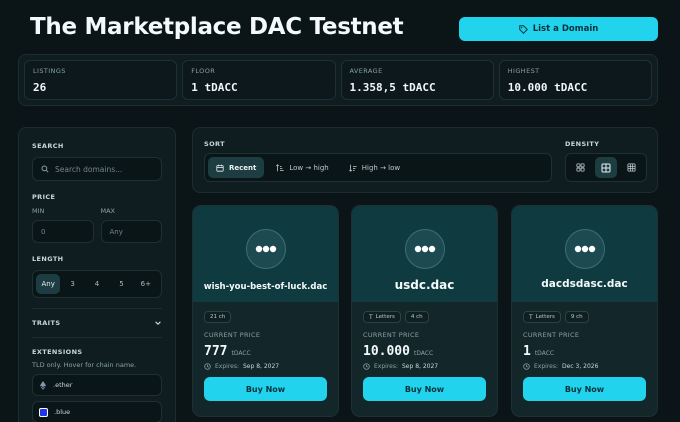 Image resolution: width=680 pixels, height=422 pixels. I want to click on stat-value: 1.358,5 tDACC, so click(392, 87).